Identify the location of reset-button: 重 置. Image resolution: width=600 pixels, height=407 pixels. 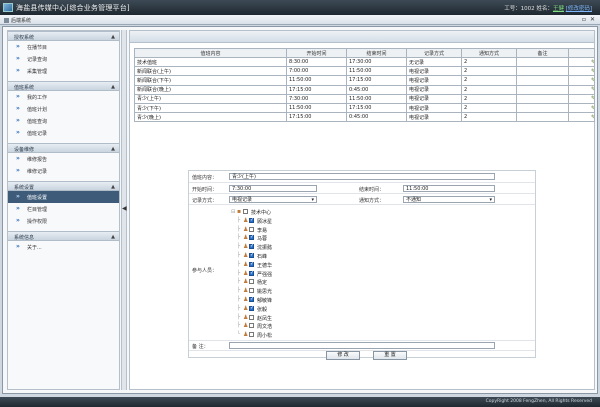
(390, 355).